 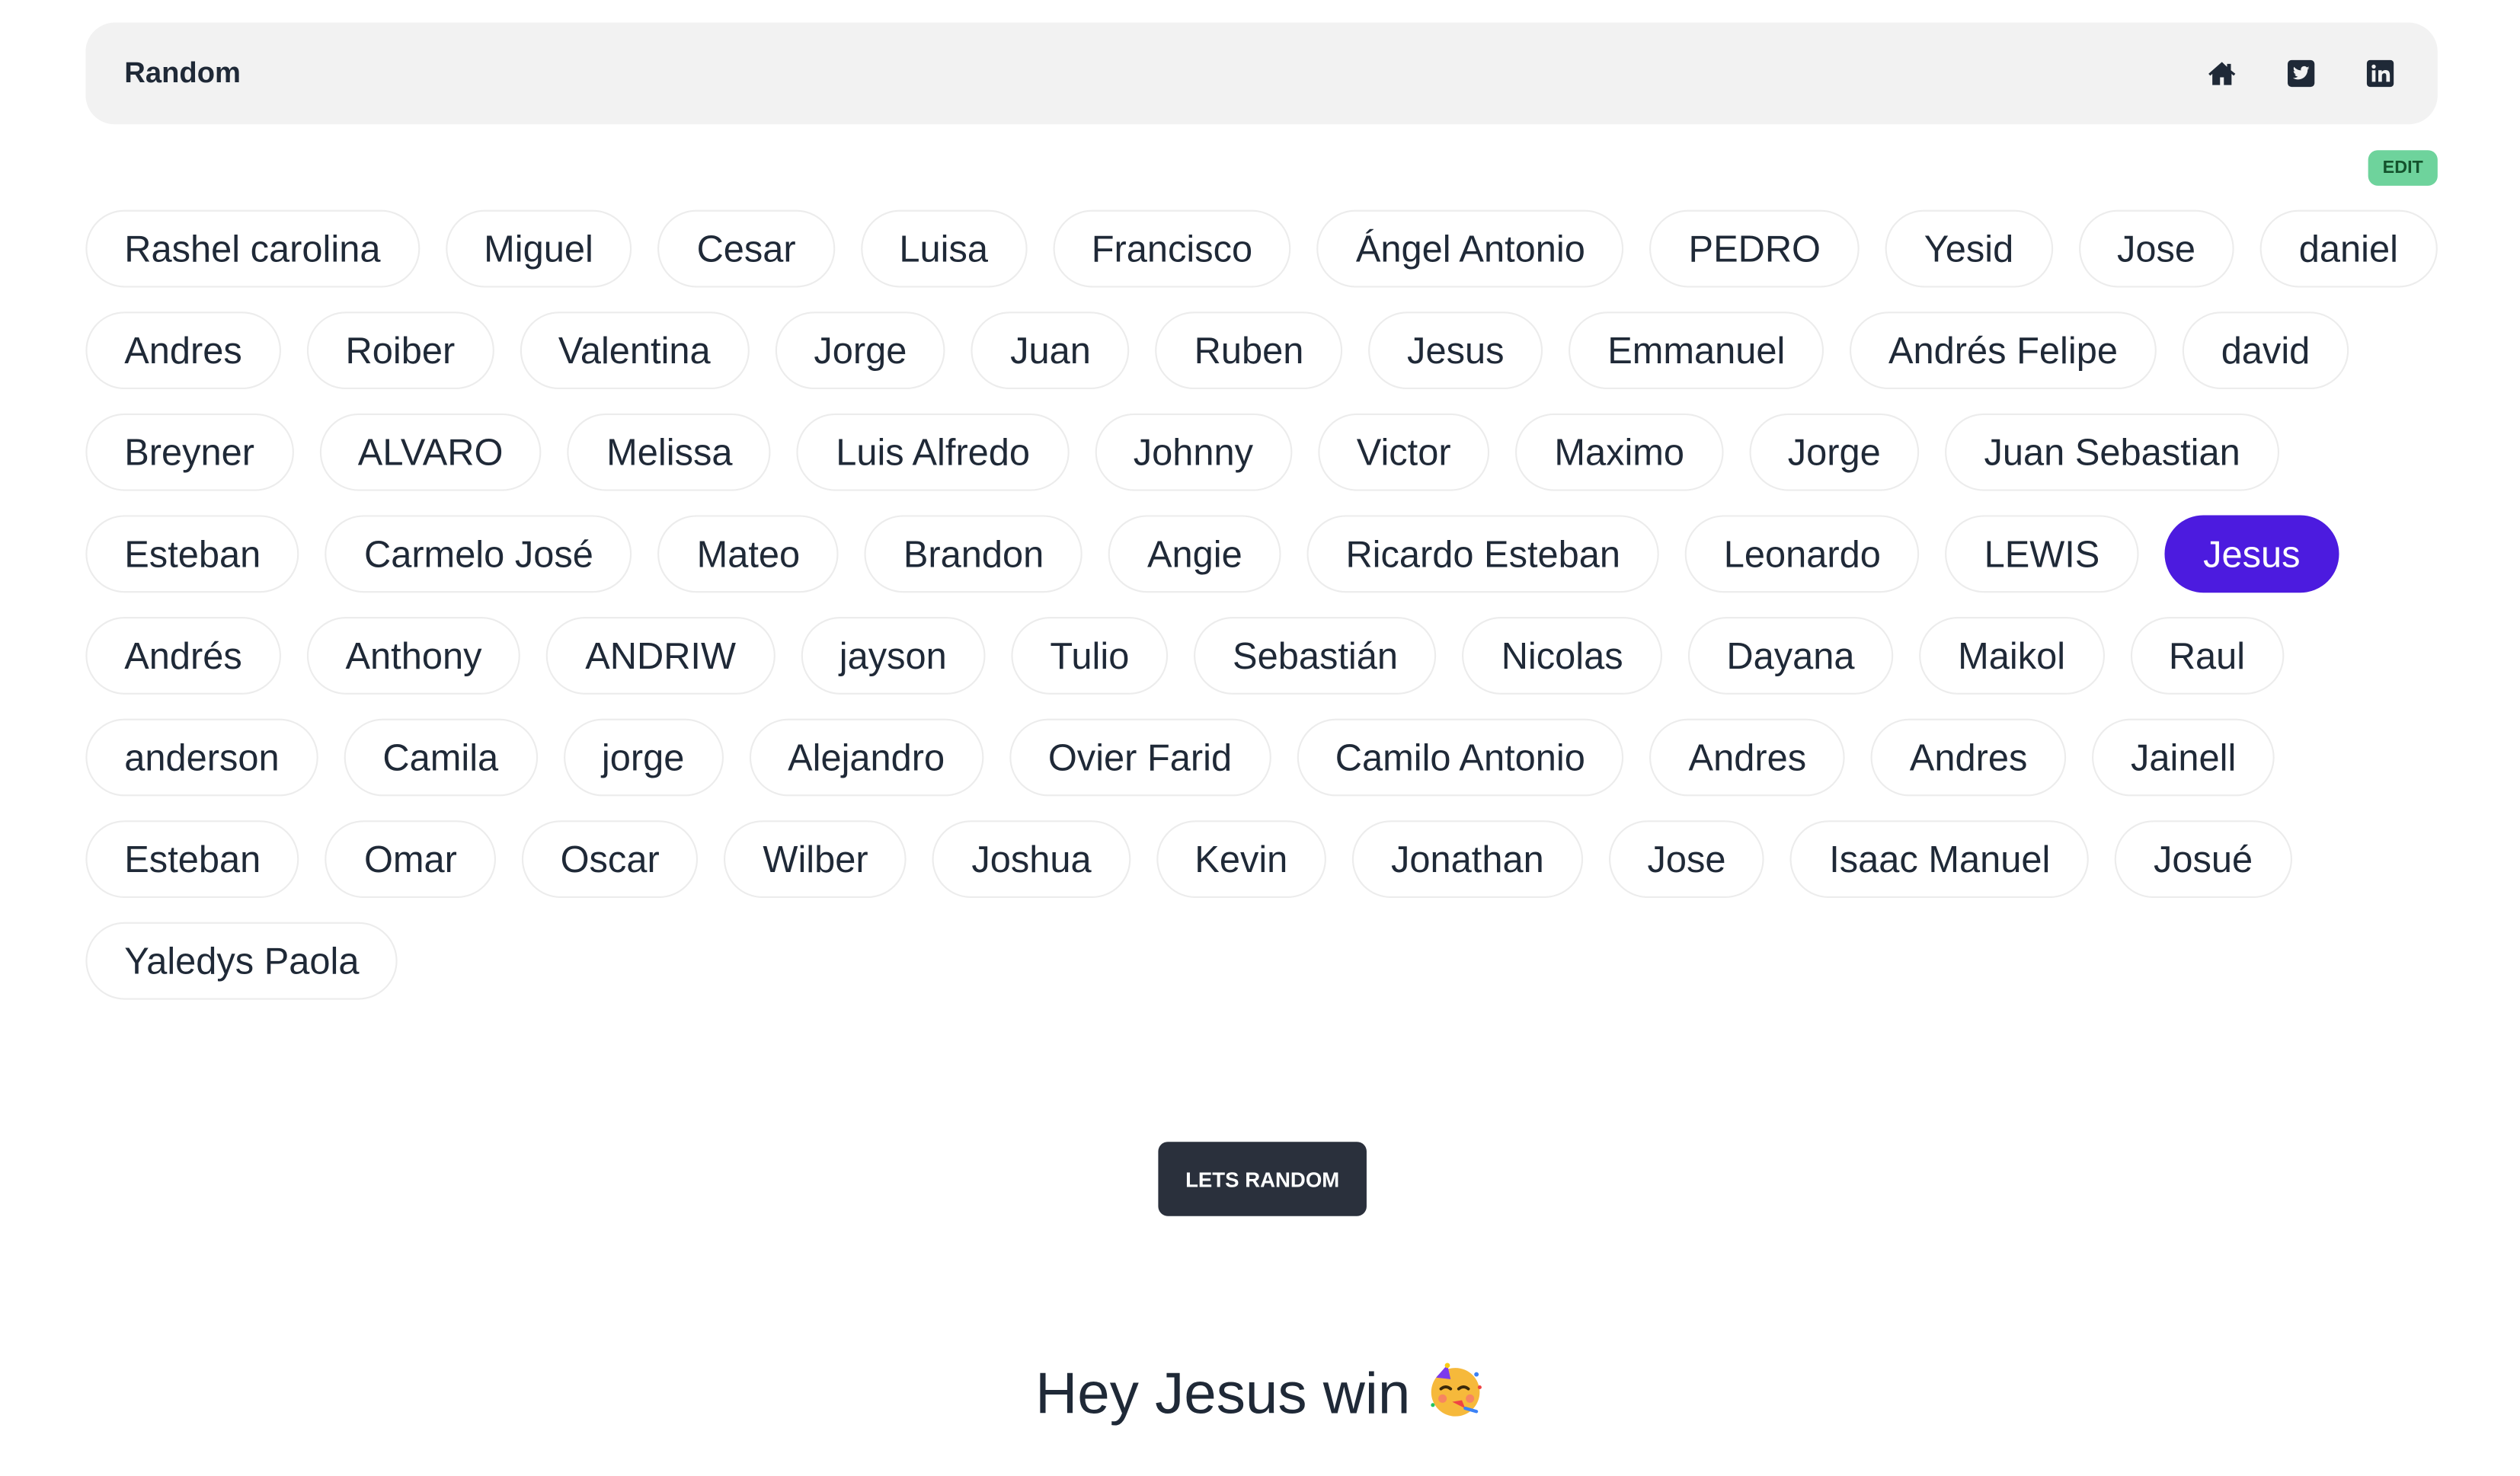 I want to click on linkedin-icon, so click(x=2380, y=73).